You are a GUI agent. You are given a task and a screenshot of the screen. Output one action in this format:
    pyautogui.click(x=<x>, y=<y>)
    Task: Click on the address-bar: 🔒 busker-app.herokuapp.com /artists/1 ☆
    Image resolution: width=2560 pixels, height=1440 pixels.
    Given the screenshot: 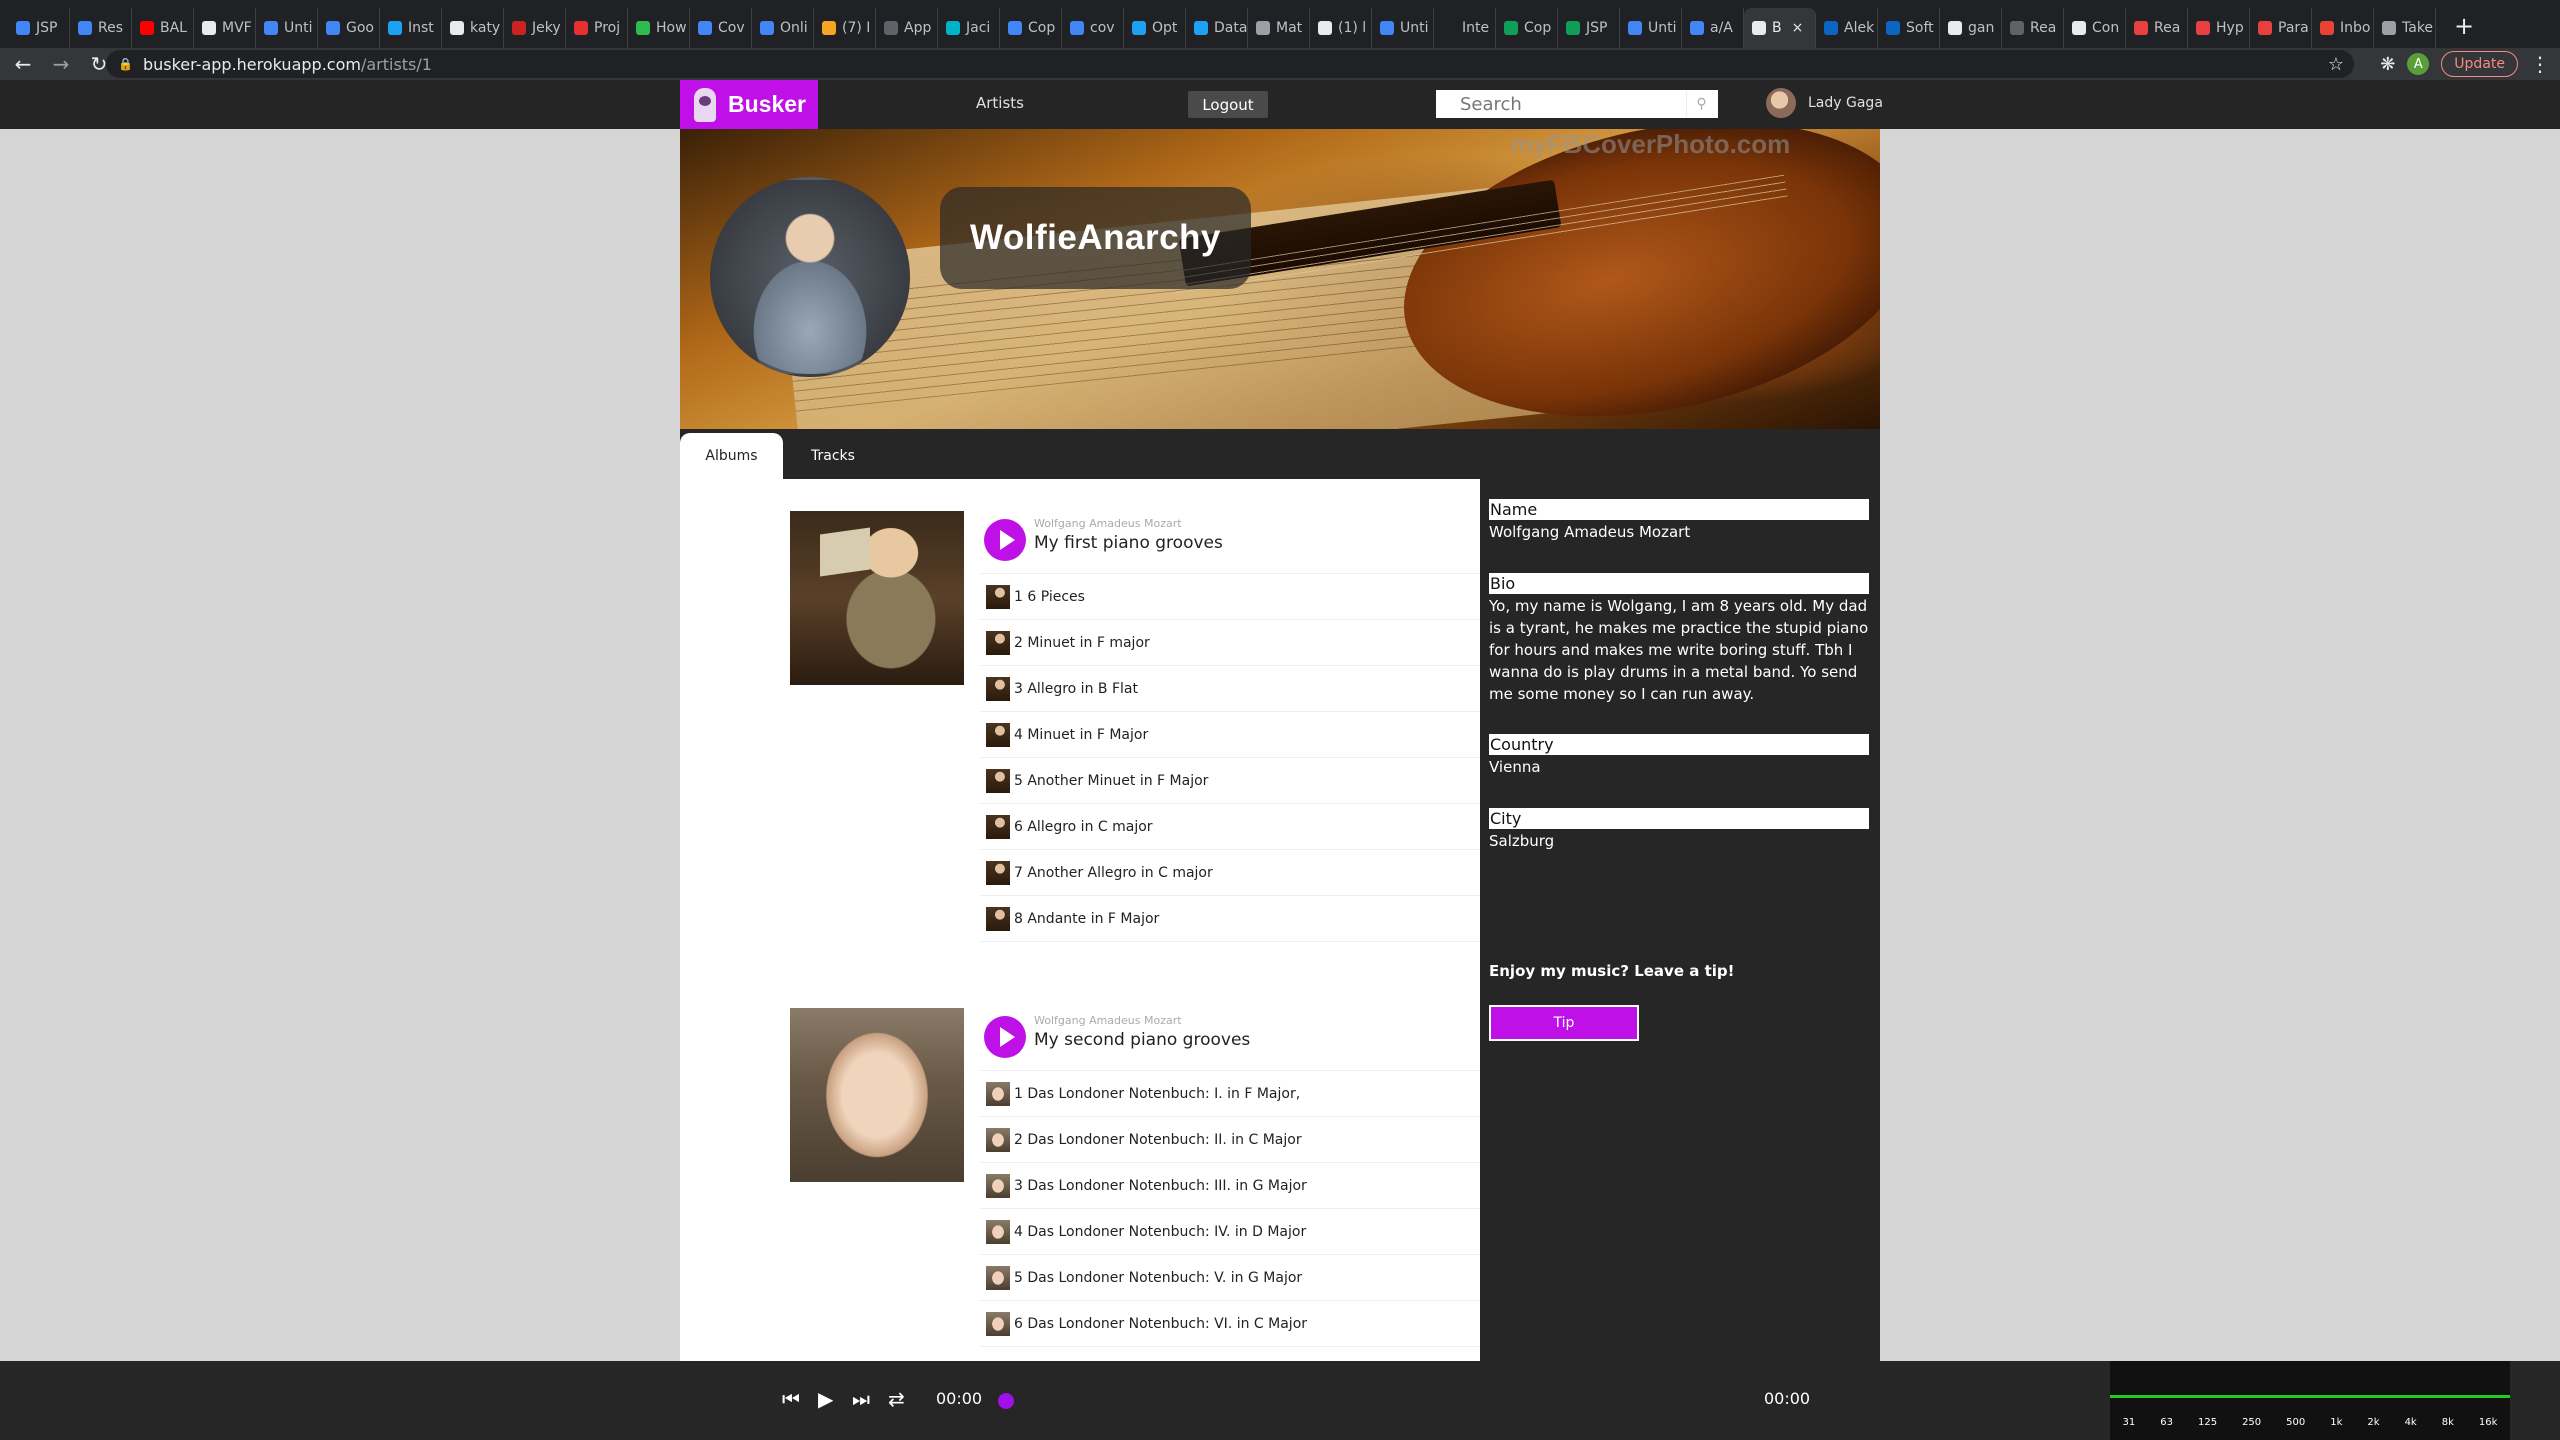 What is the action you would take?
    pyautogui.click(x=1230, y=64)
    